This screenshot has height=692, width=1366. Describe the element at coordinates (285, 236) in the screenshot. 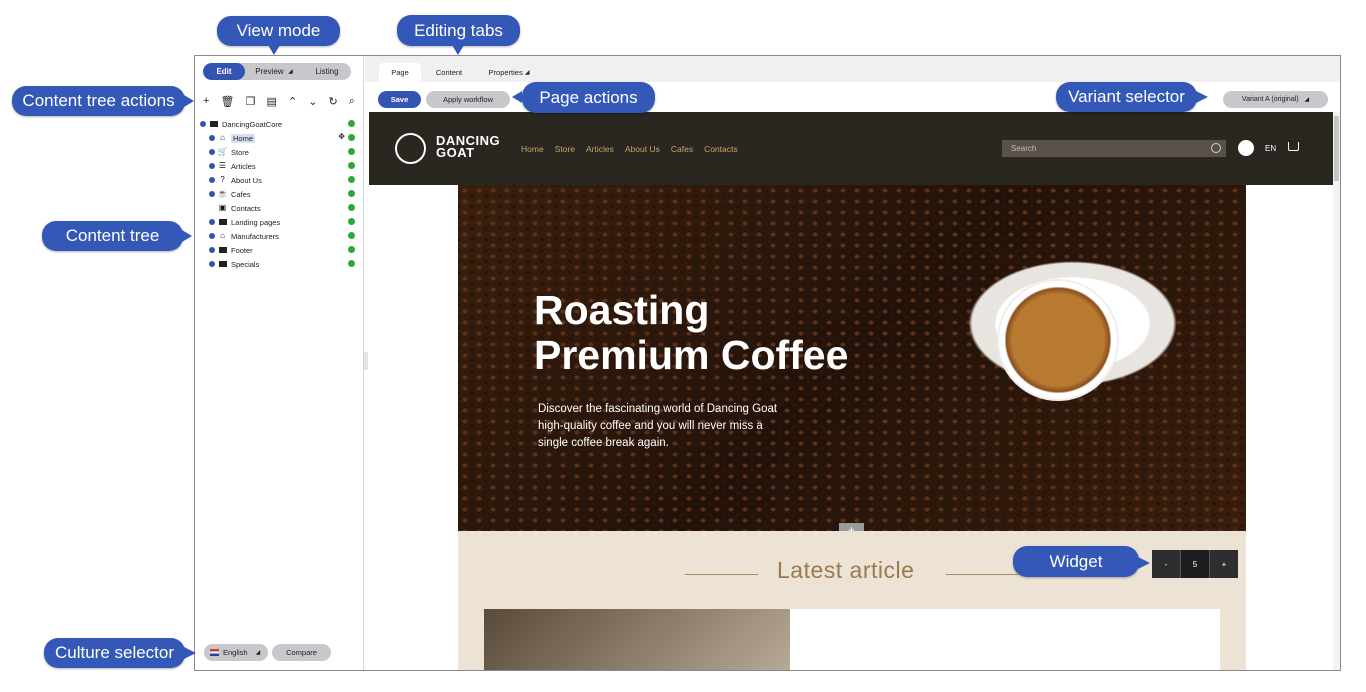

I see `tree-item-manufacturers: ⌂ Manufacturers` at that location.